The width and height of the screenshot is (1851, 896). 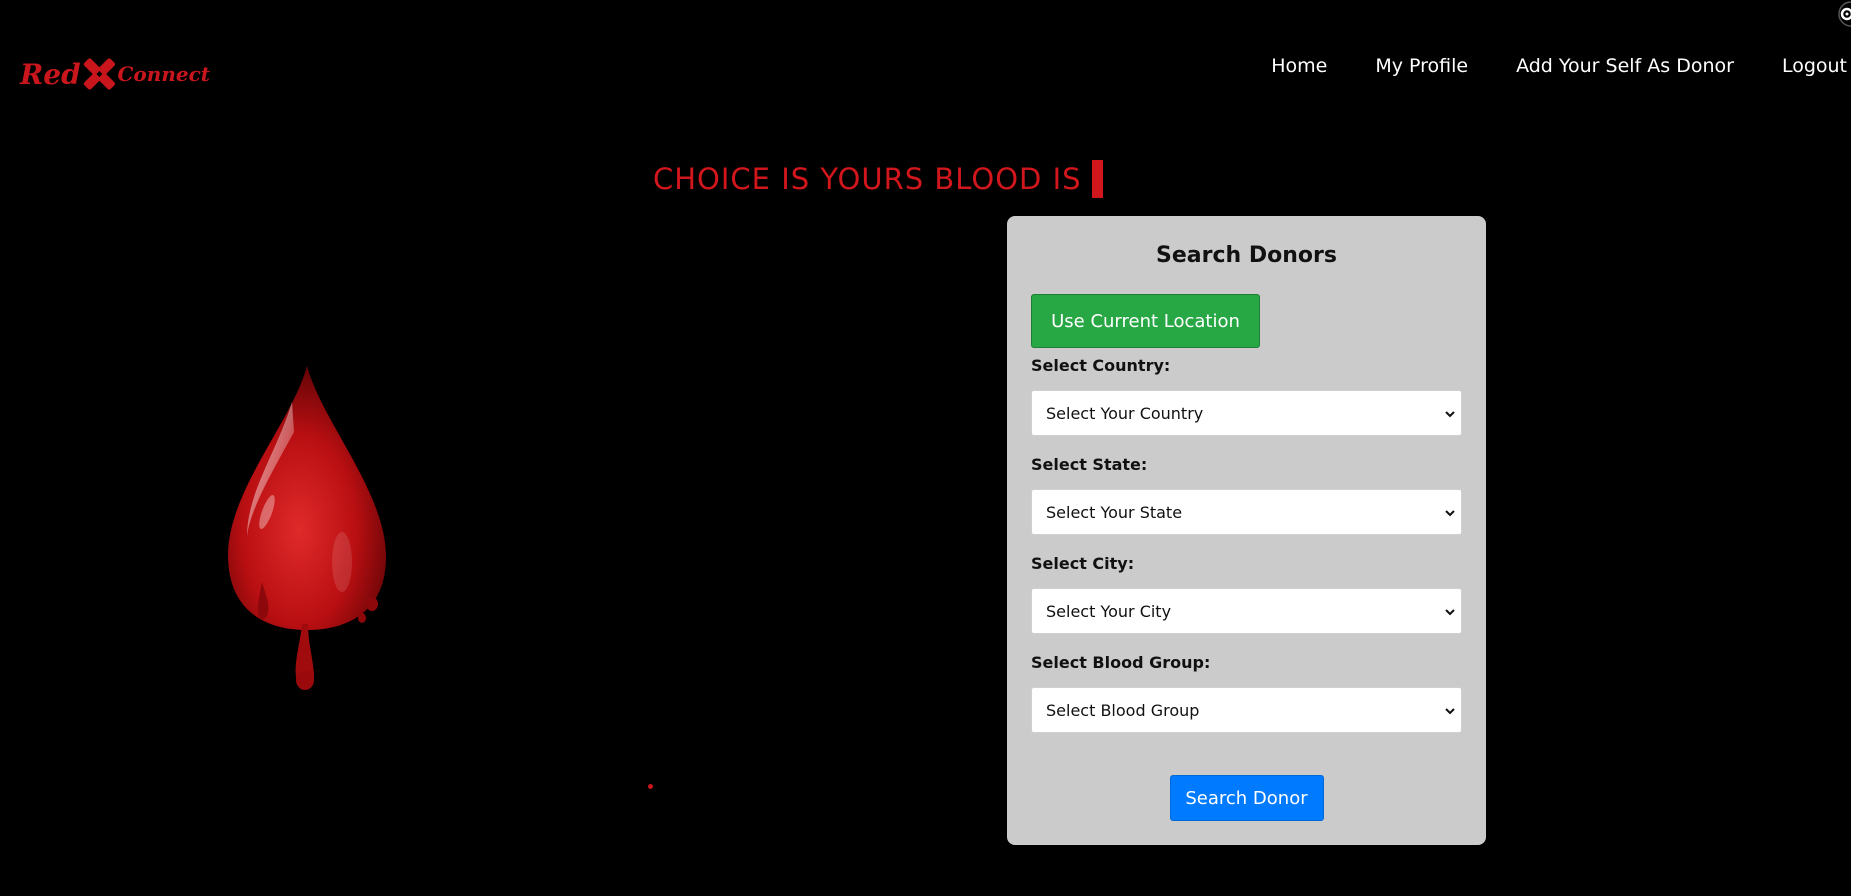 What do you see at coordinates (1083, 563) in the screenshot?
I see `city-label: Select City:` at bounding box center [1083, 563].